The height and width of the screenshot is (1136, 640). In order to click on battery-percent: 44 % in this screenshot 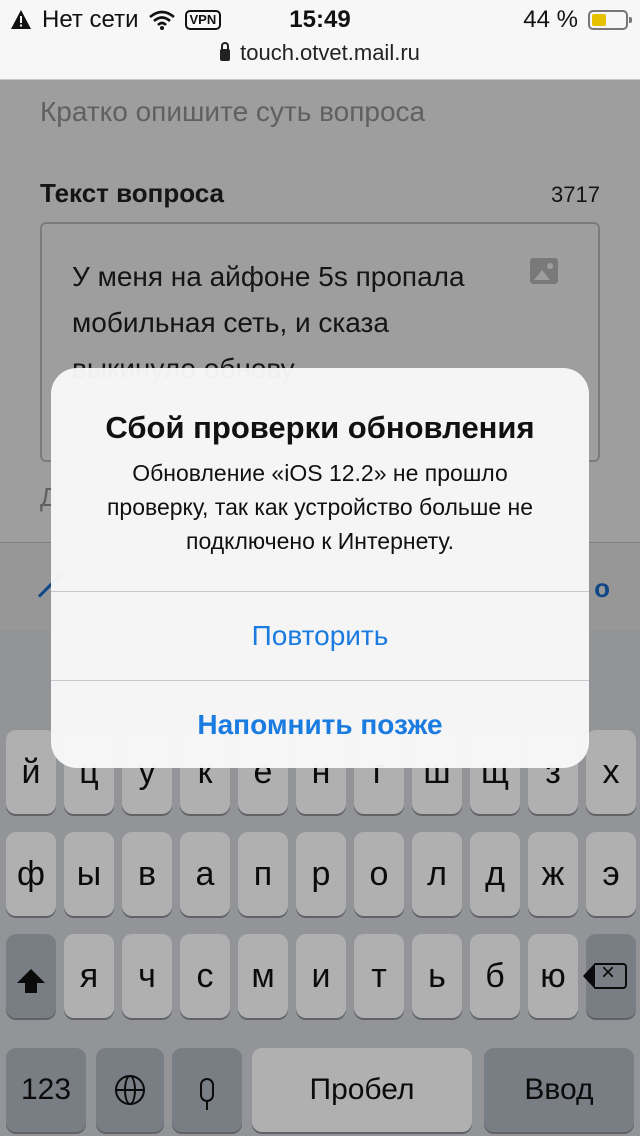, I will do `click(550, 19)`.